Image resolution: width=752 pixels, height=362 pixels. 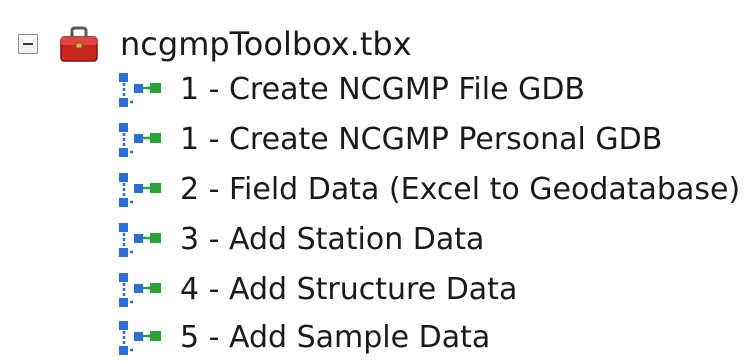 What do you see at coordinates (421, 139) in the screenshot?
I see `tool-label: 1 - Create NCGMP Personal GDB` at bounding box center [421, 139].